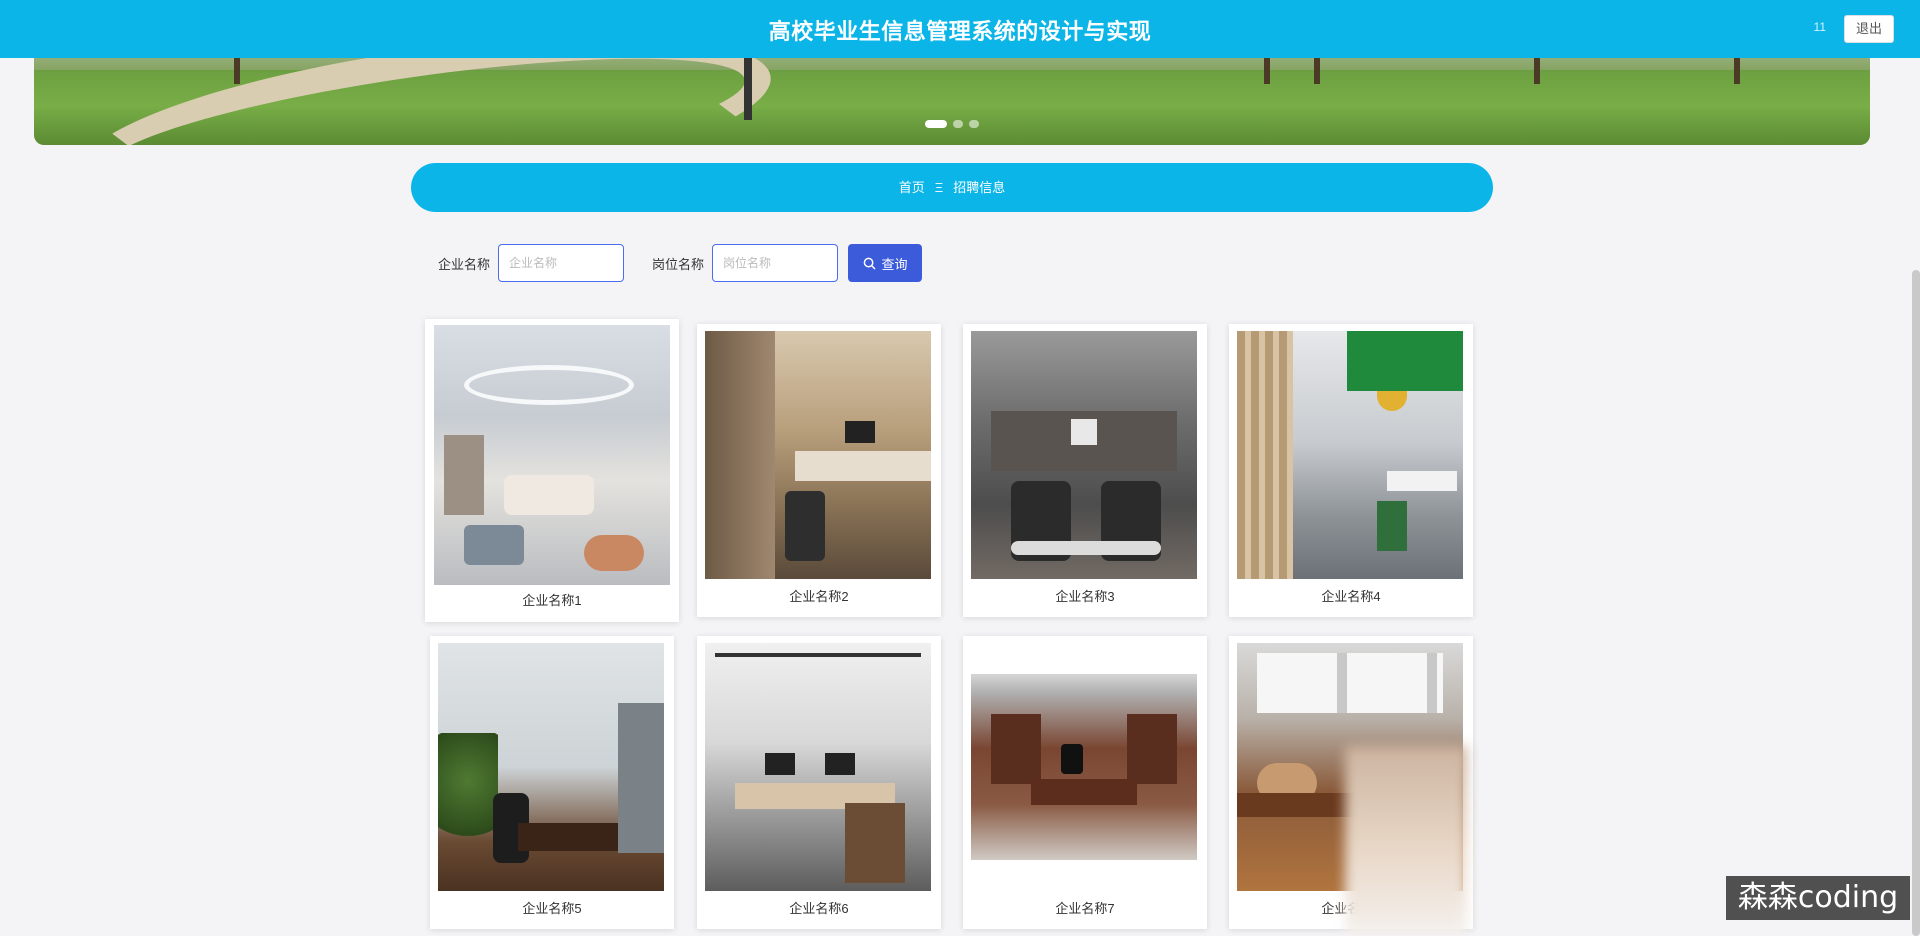  What do you see at coordinates (464, 264) in the screenshot?
I see `company-name-label: 企业名称` at bounding box center [464, 264].